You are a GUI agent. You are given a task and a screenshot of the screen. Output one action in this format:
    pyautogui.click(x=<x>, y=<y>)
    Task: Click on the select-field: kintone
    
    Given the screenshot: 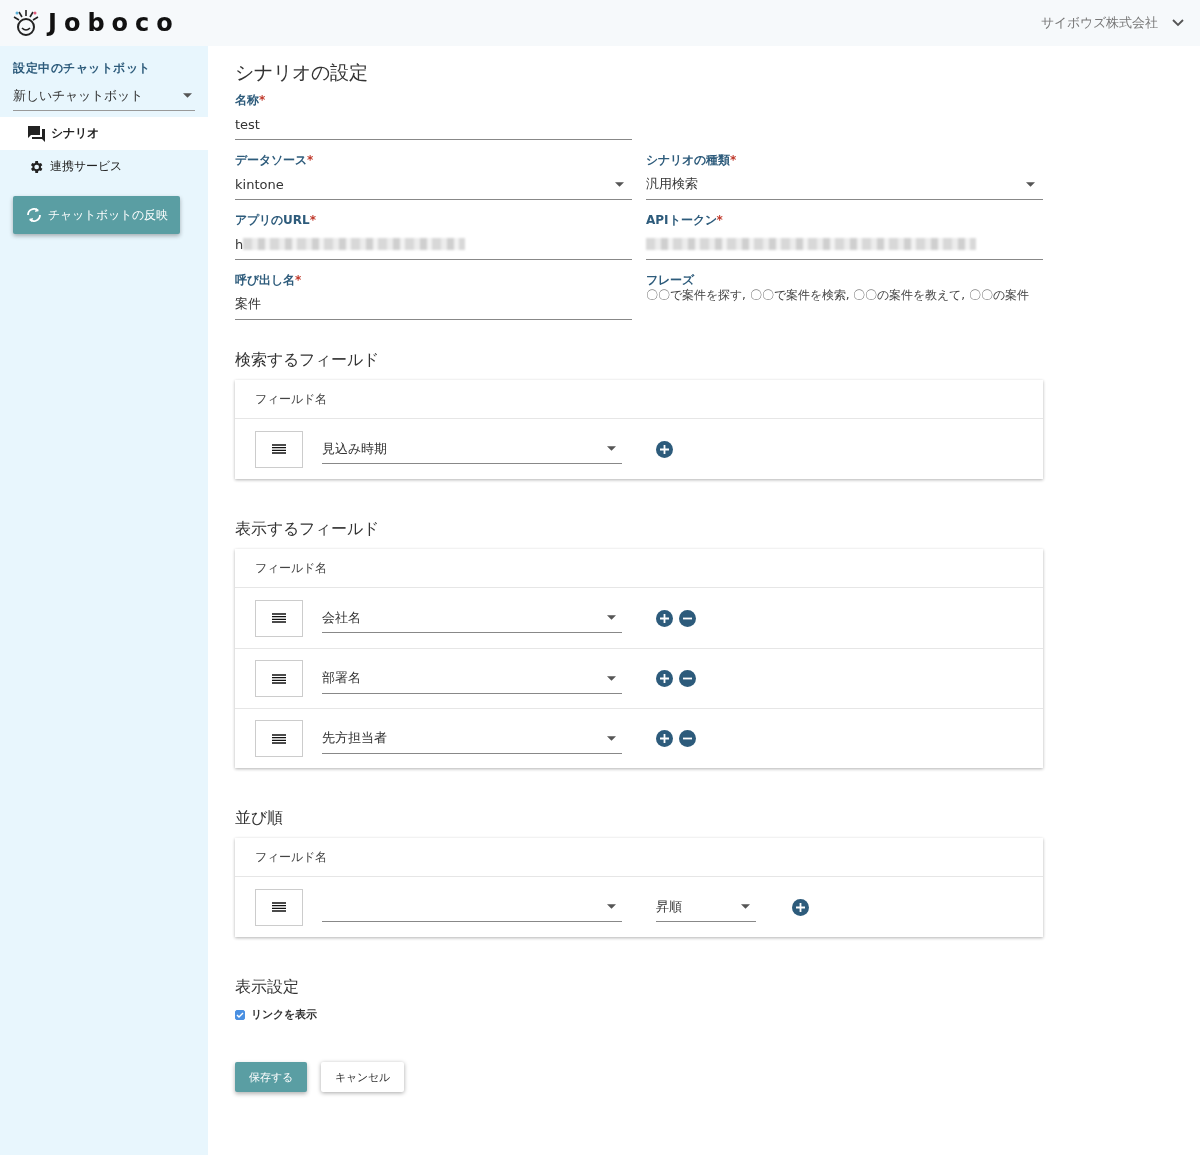 What is the action you would take?
    pyautogui.click(x=433, y=184)
    